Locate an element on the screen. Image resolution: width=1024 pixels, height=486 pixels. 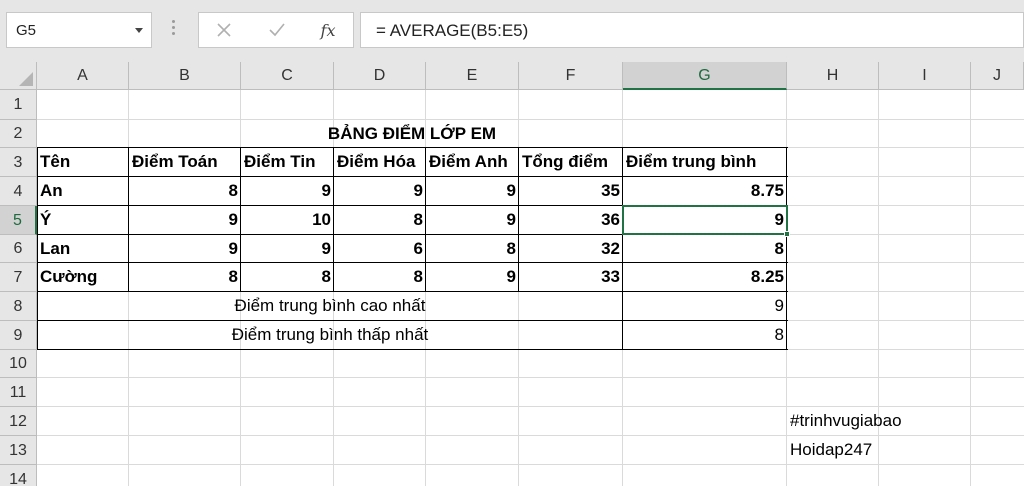
row-header-14: 14 is located at coordinates (18, 475).